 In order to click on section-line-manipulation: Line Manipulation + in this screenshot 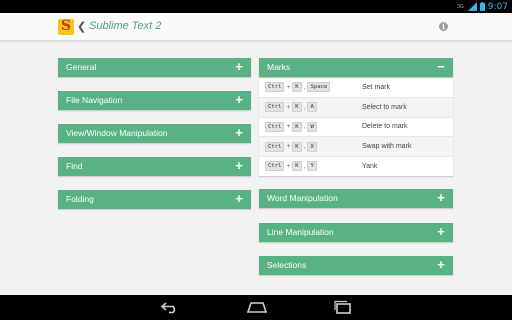, I will do `click(356, 232)`.